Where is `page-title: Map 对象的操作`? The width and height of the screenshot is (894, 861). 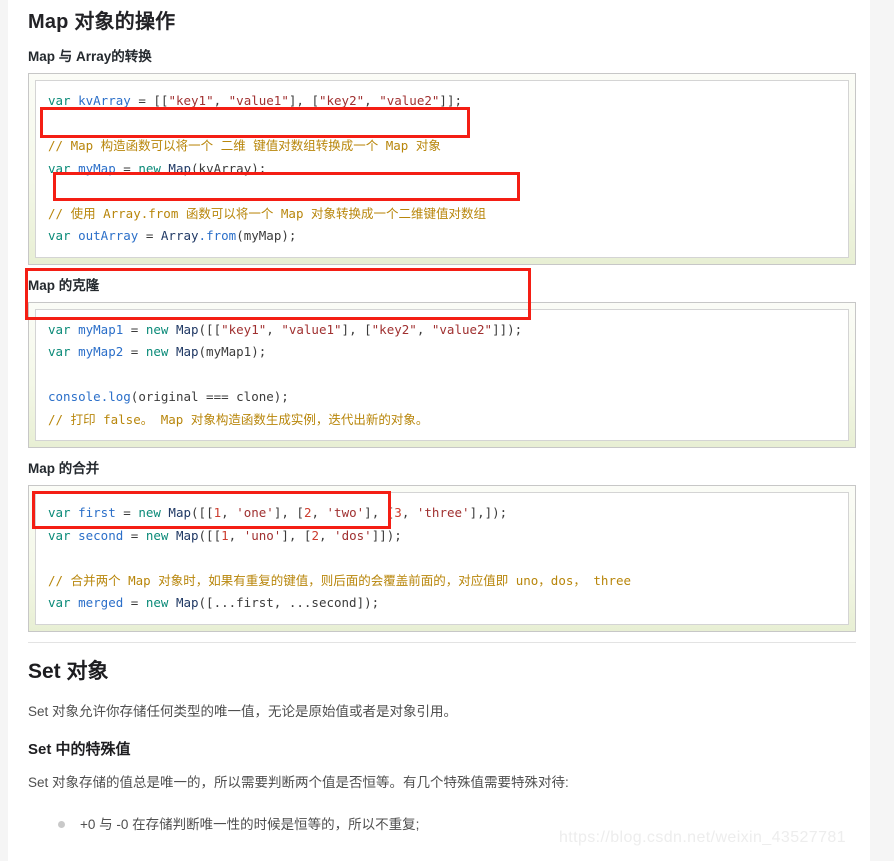
page-title: Map 对象的操作 is located at coordinates (102, 22).